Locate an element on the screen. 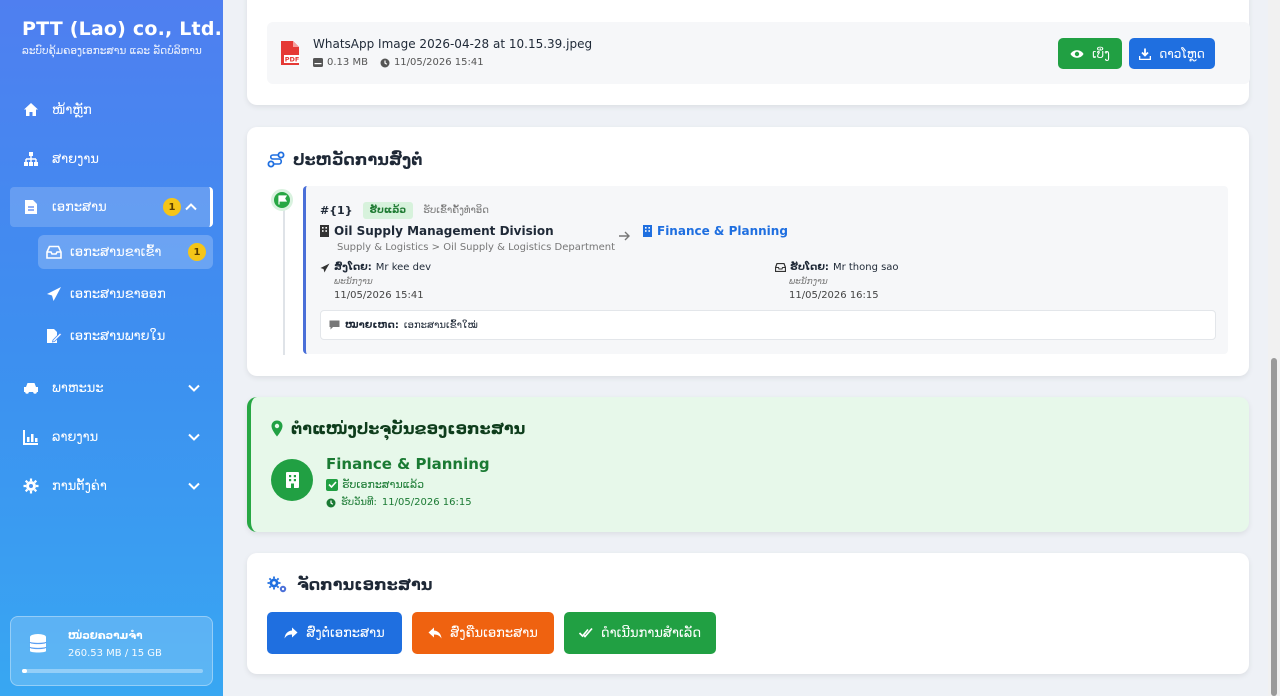 The width and height of the screenshot is (1280, 696). sidebar-subitem-label: ເອກະສານພາຍໃນ is located at coordinates (118, 336).